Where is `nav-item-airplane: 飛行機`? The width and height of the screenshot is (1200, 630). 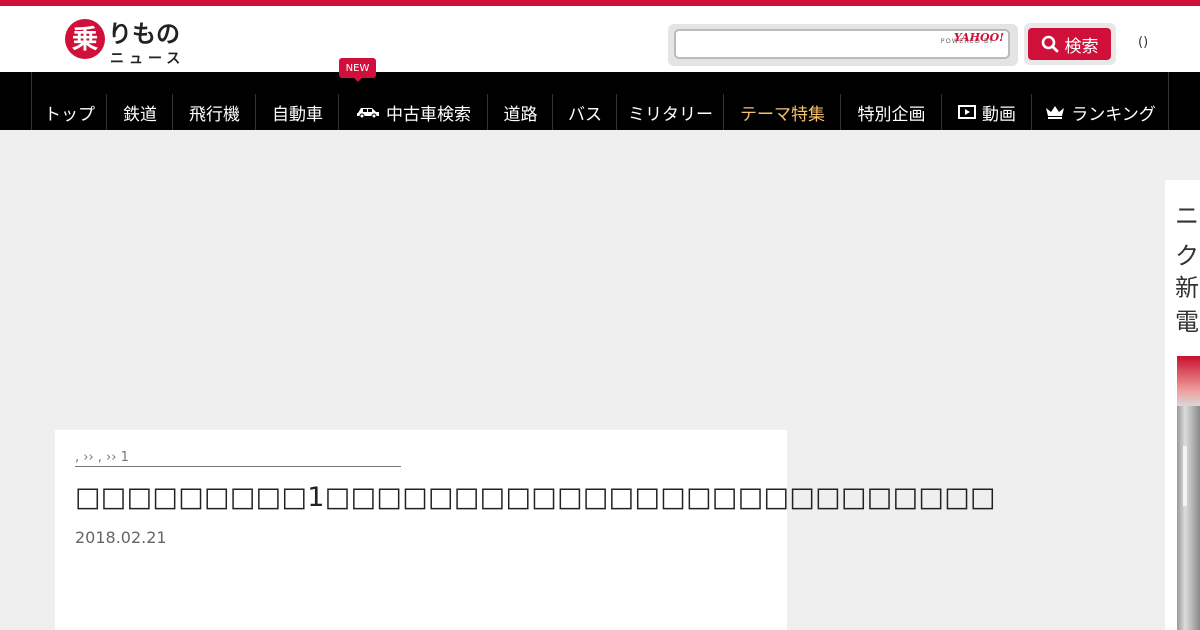 nav-item-airplane: 飛行機 is located at coordinates (214, 112).